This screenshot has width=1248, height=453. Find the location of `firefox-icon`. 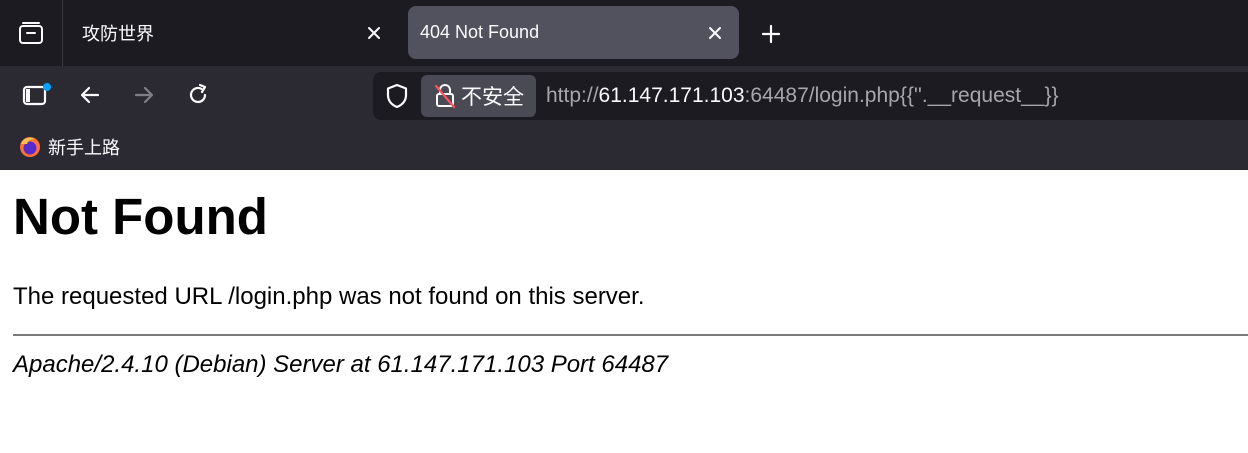

firefox-icon is located at coordinates (30, 147).